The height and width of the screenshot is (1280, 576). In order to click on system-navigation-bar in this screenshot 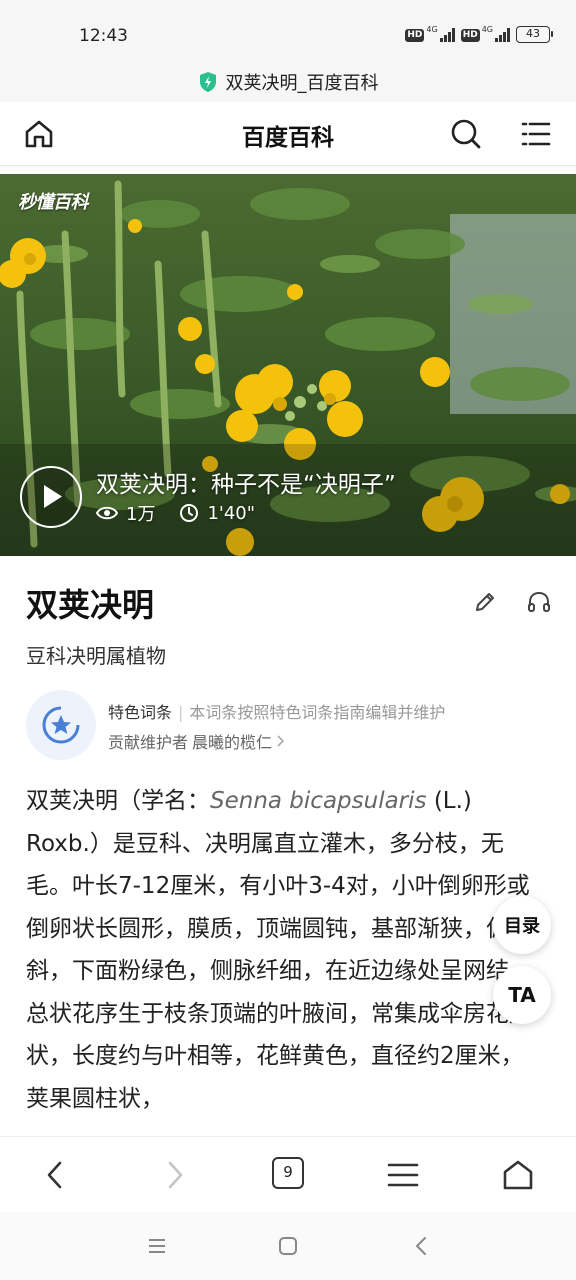, I will do `click(288, 1246)`.